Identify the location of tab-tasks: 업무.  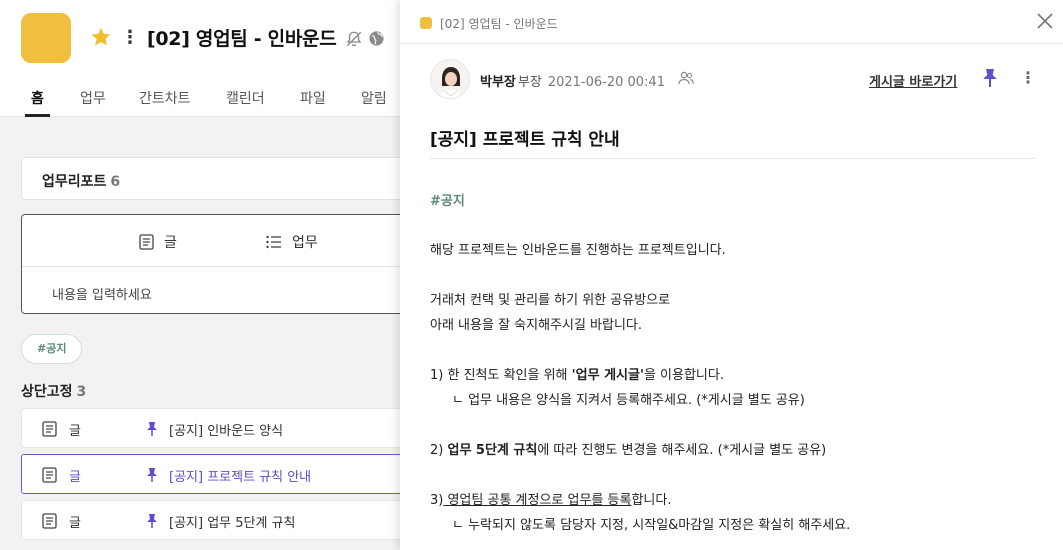
(93, 100).